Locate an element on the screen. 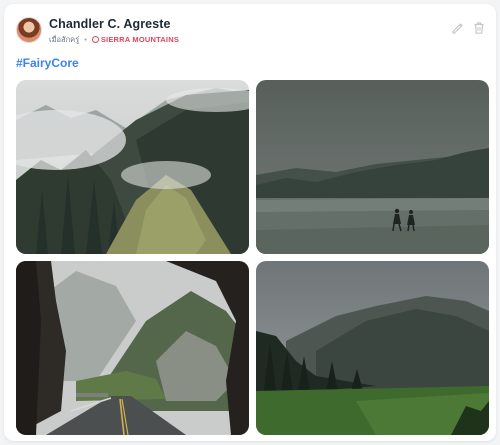 This screenshot has height=445, width=500. post-meta: เมื่อสักครู่ • SIERRA MOUNTAINS is located at coordinates (114, 40).